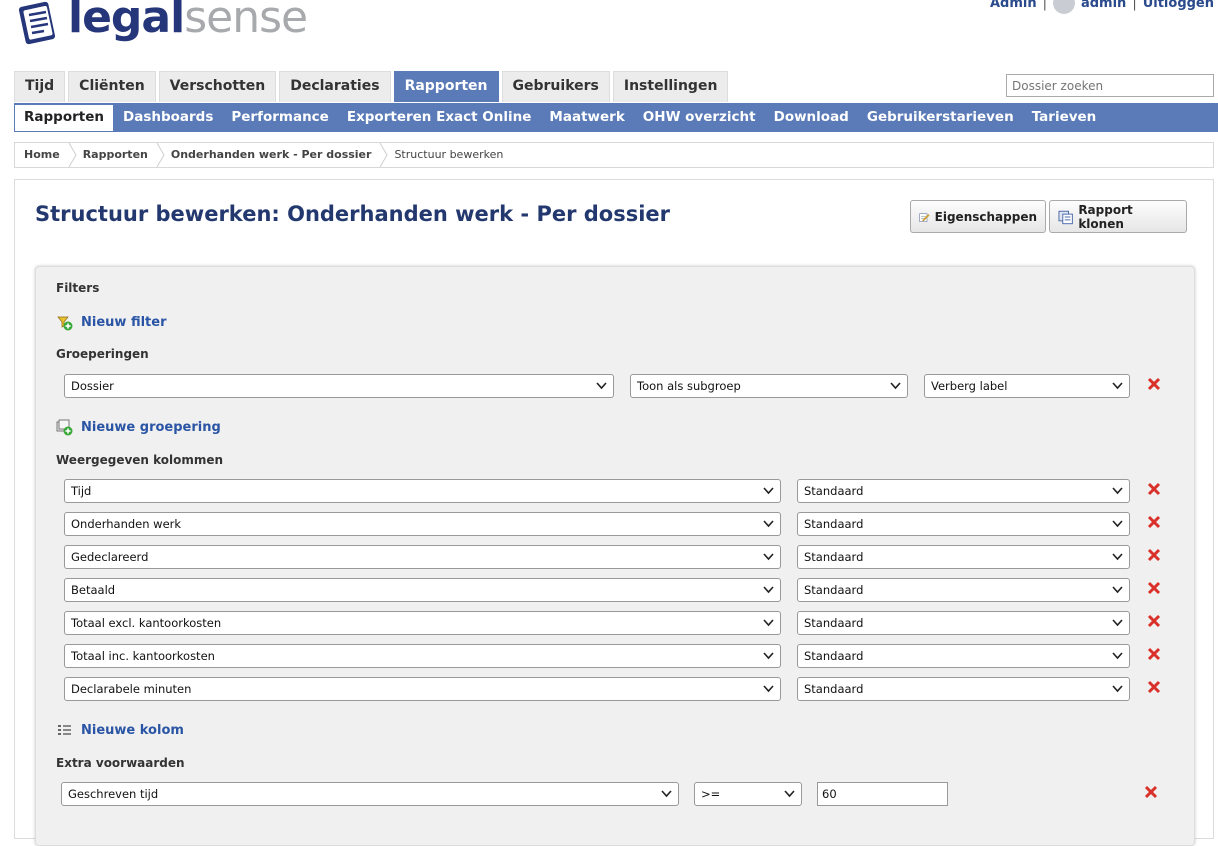 The width and height of the screenshot is (1218, 846). I want to click on tab-verschotten: Verschotten, so click(217, 86).